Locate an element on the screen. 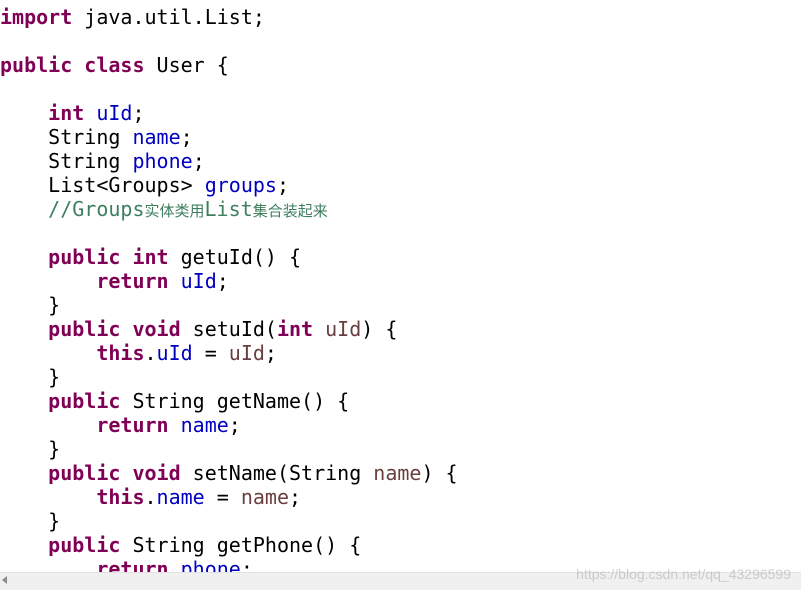 Image resolution: width=801 pixels, height=590 pixels. code-line-23: public String getPhone() { is located at coordinates (229, 545).